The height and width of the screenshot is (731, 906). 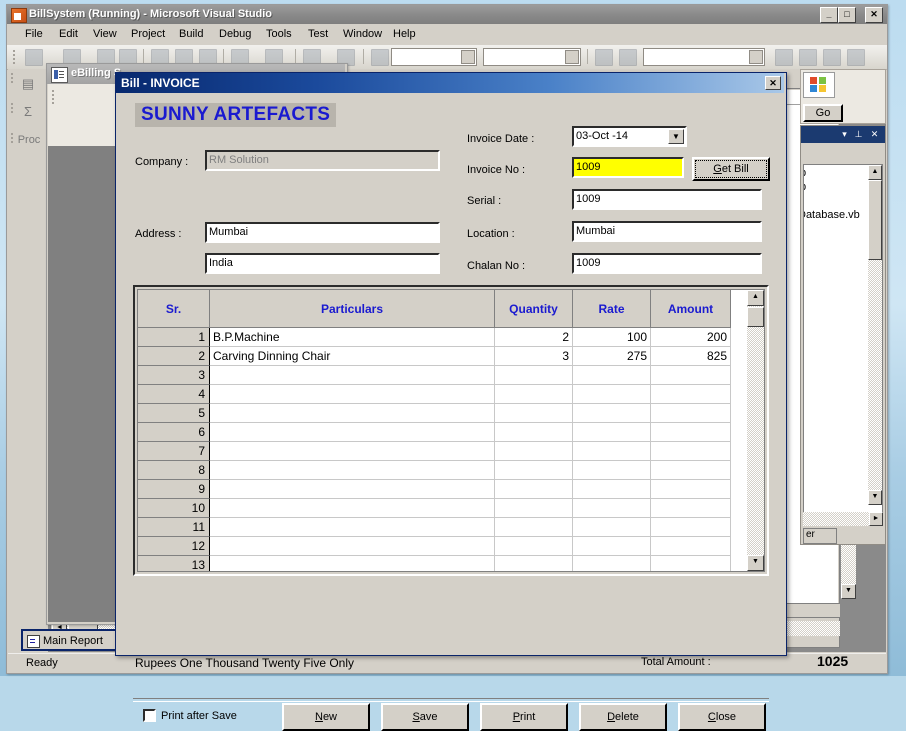 I want to click on cell-particulars: B.P.Machine, so click(x=352, y=337).